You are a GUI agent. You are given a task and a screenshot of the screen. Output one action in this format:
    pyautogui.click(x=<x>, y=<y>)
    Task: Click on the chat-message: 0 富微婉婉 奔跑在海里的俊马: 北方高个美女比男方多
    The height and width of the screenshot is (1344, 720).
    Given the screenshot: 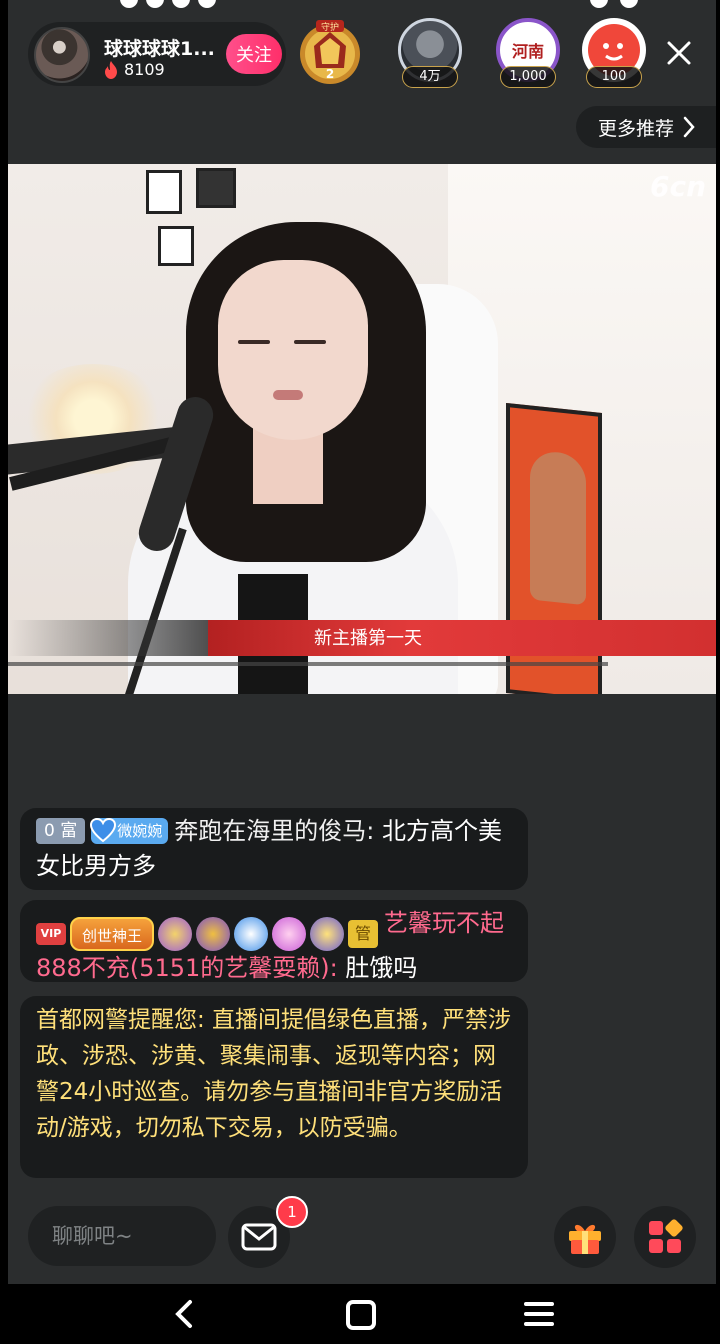 What is the action you would take?
    pyautogui.click(x=274, y=849)
    